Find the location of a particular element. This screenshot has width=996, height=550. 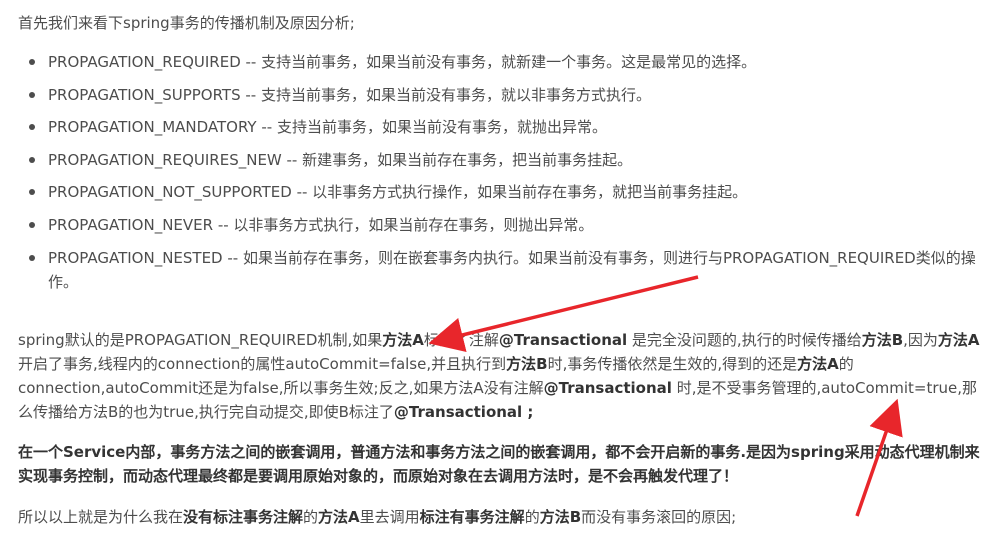

text-span: 而没有事务滚回的原因; is located at coordinates (659, 517).